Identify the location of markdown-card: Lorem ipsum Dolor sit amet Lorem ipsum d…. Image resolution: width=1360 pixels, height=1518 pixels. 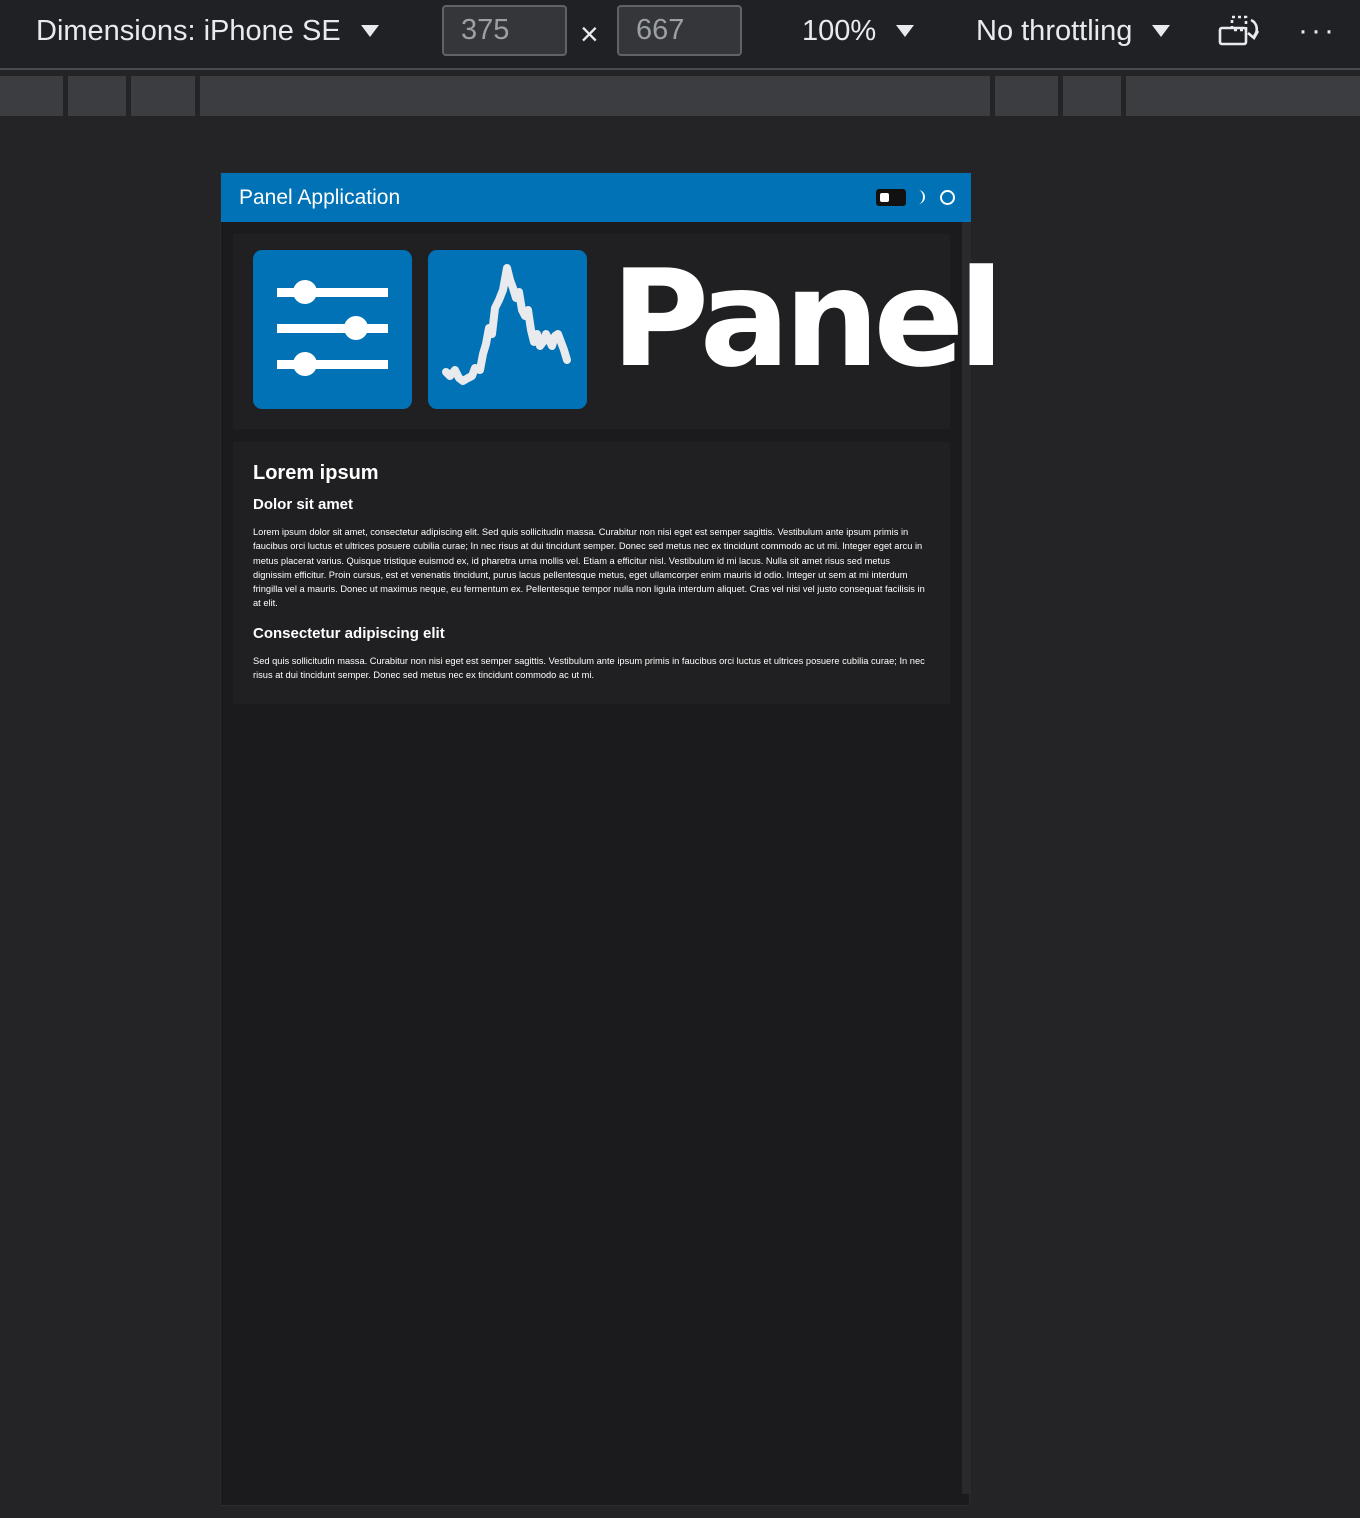
(591, 573).